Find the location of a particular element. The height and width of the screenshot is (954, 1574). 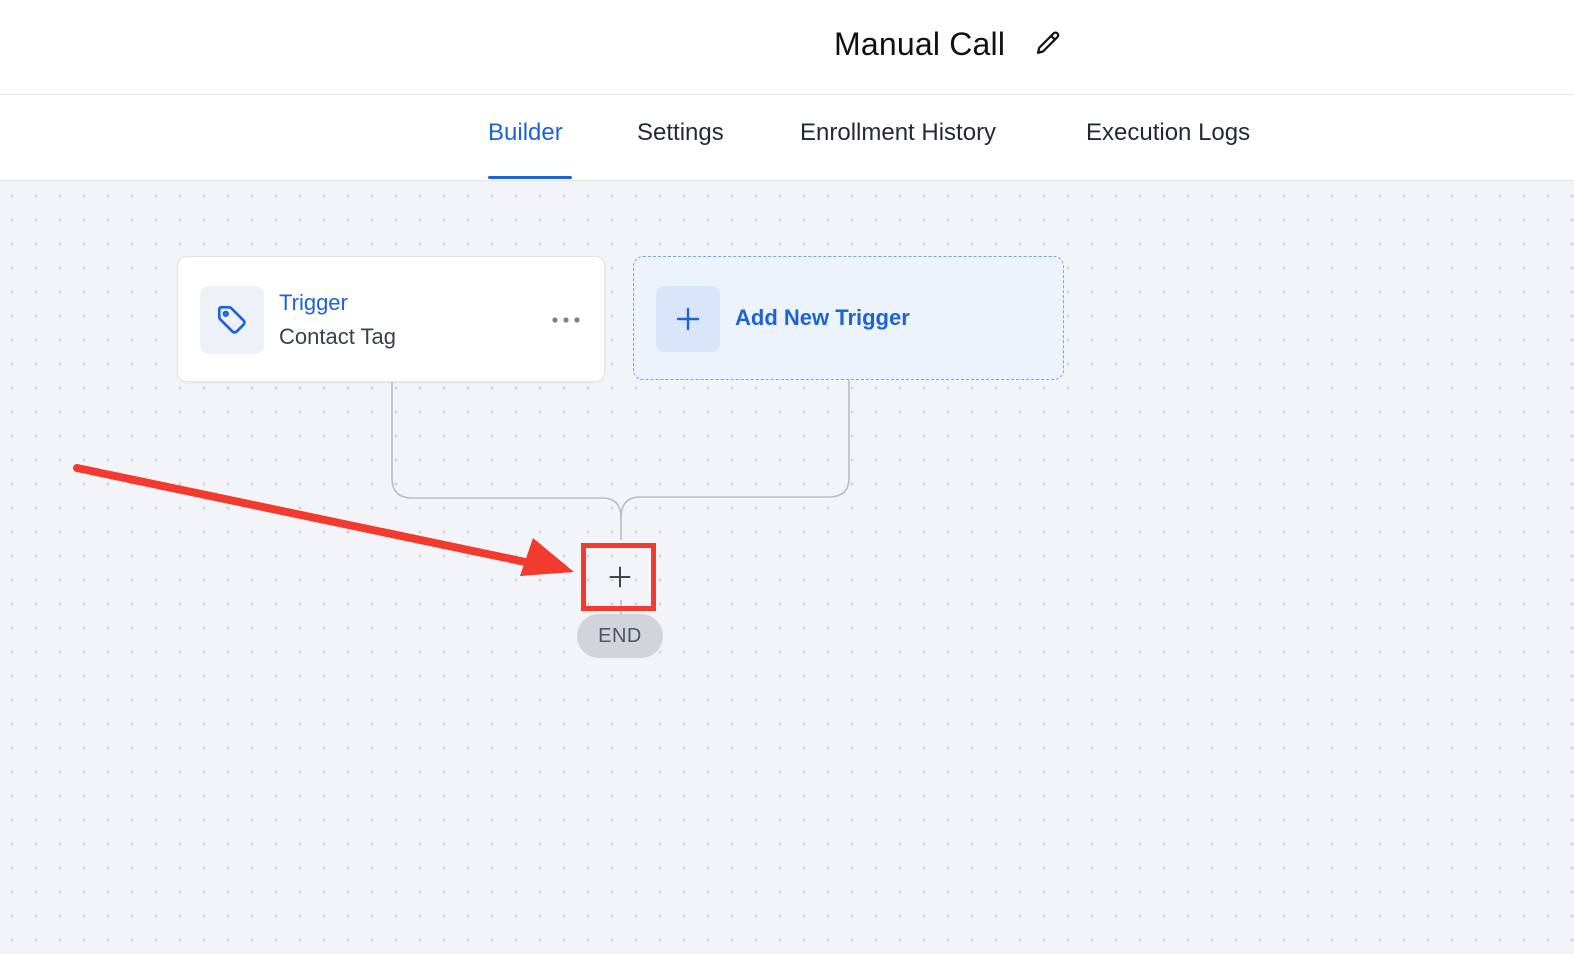

add-trigger-icon-tile is located at coordinates (688, 319).